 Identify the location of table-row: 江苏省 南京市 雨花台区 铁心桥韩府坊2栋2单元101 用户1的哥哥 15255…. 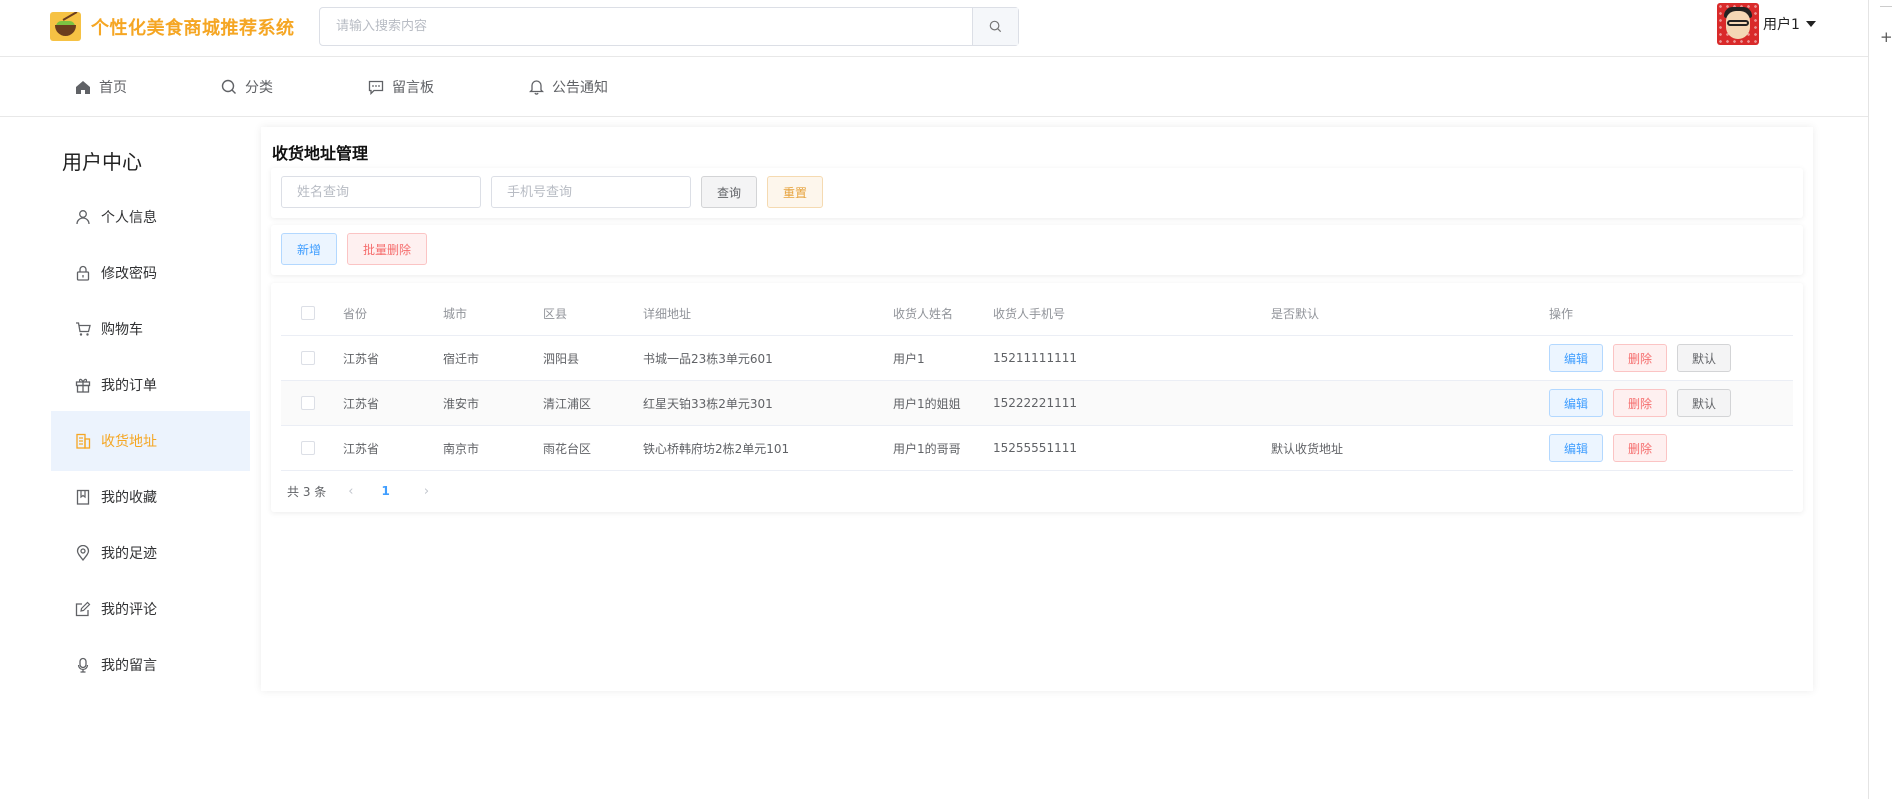
(1037, 448).